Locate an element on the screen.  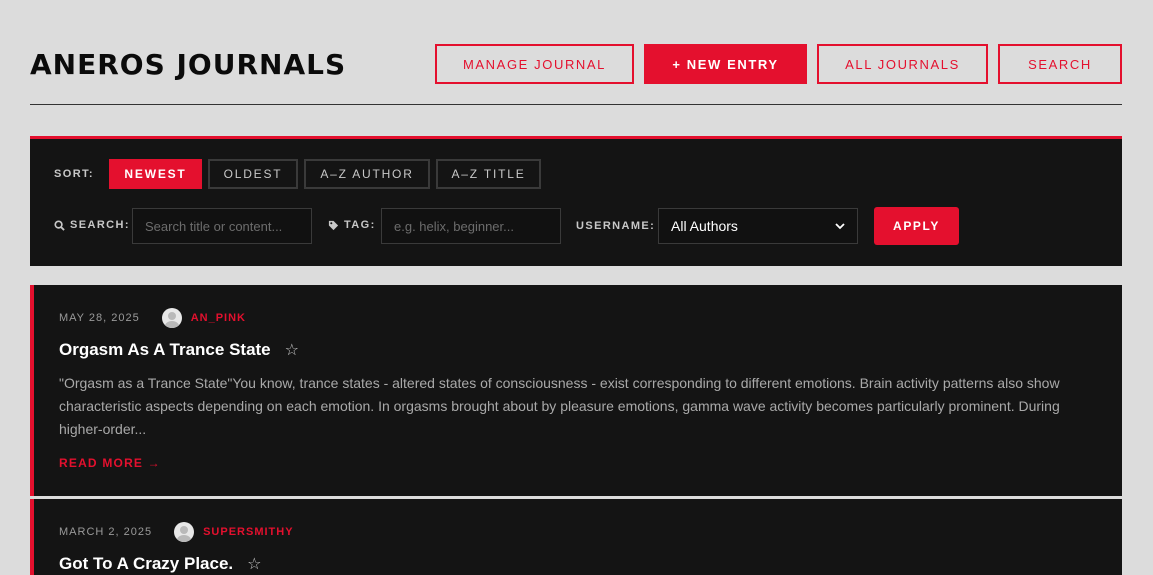
apply-button: APPLY is located at coordinates (916, 226).